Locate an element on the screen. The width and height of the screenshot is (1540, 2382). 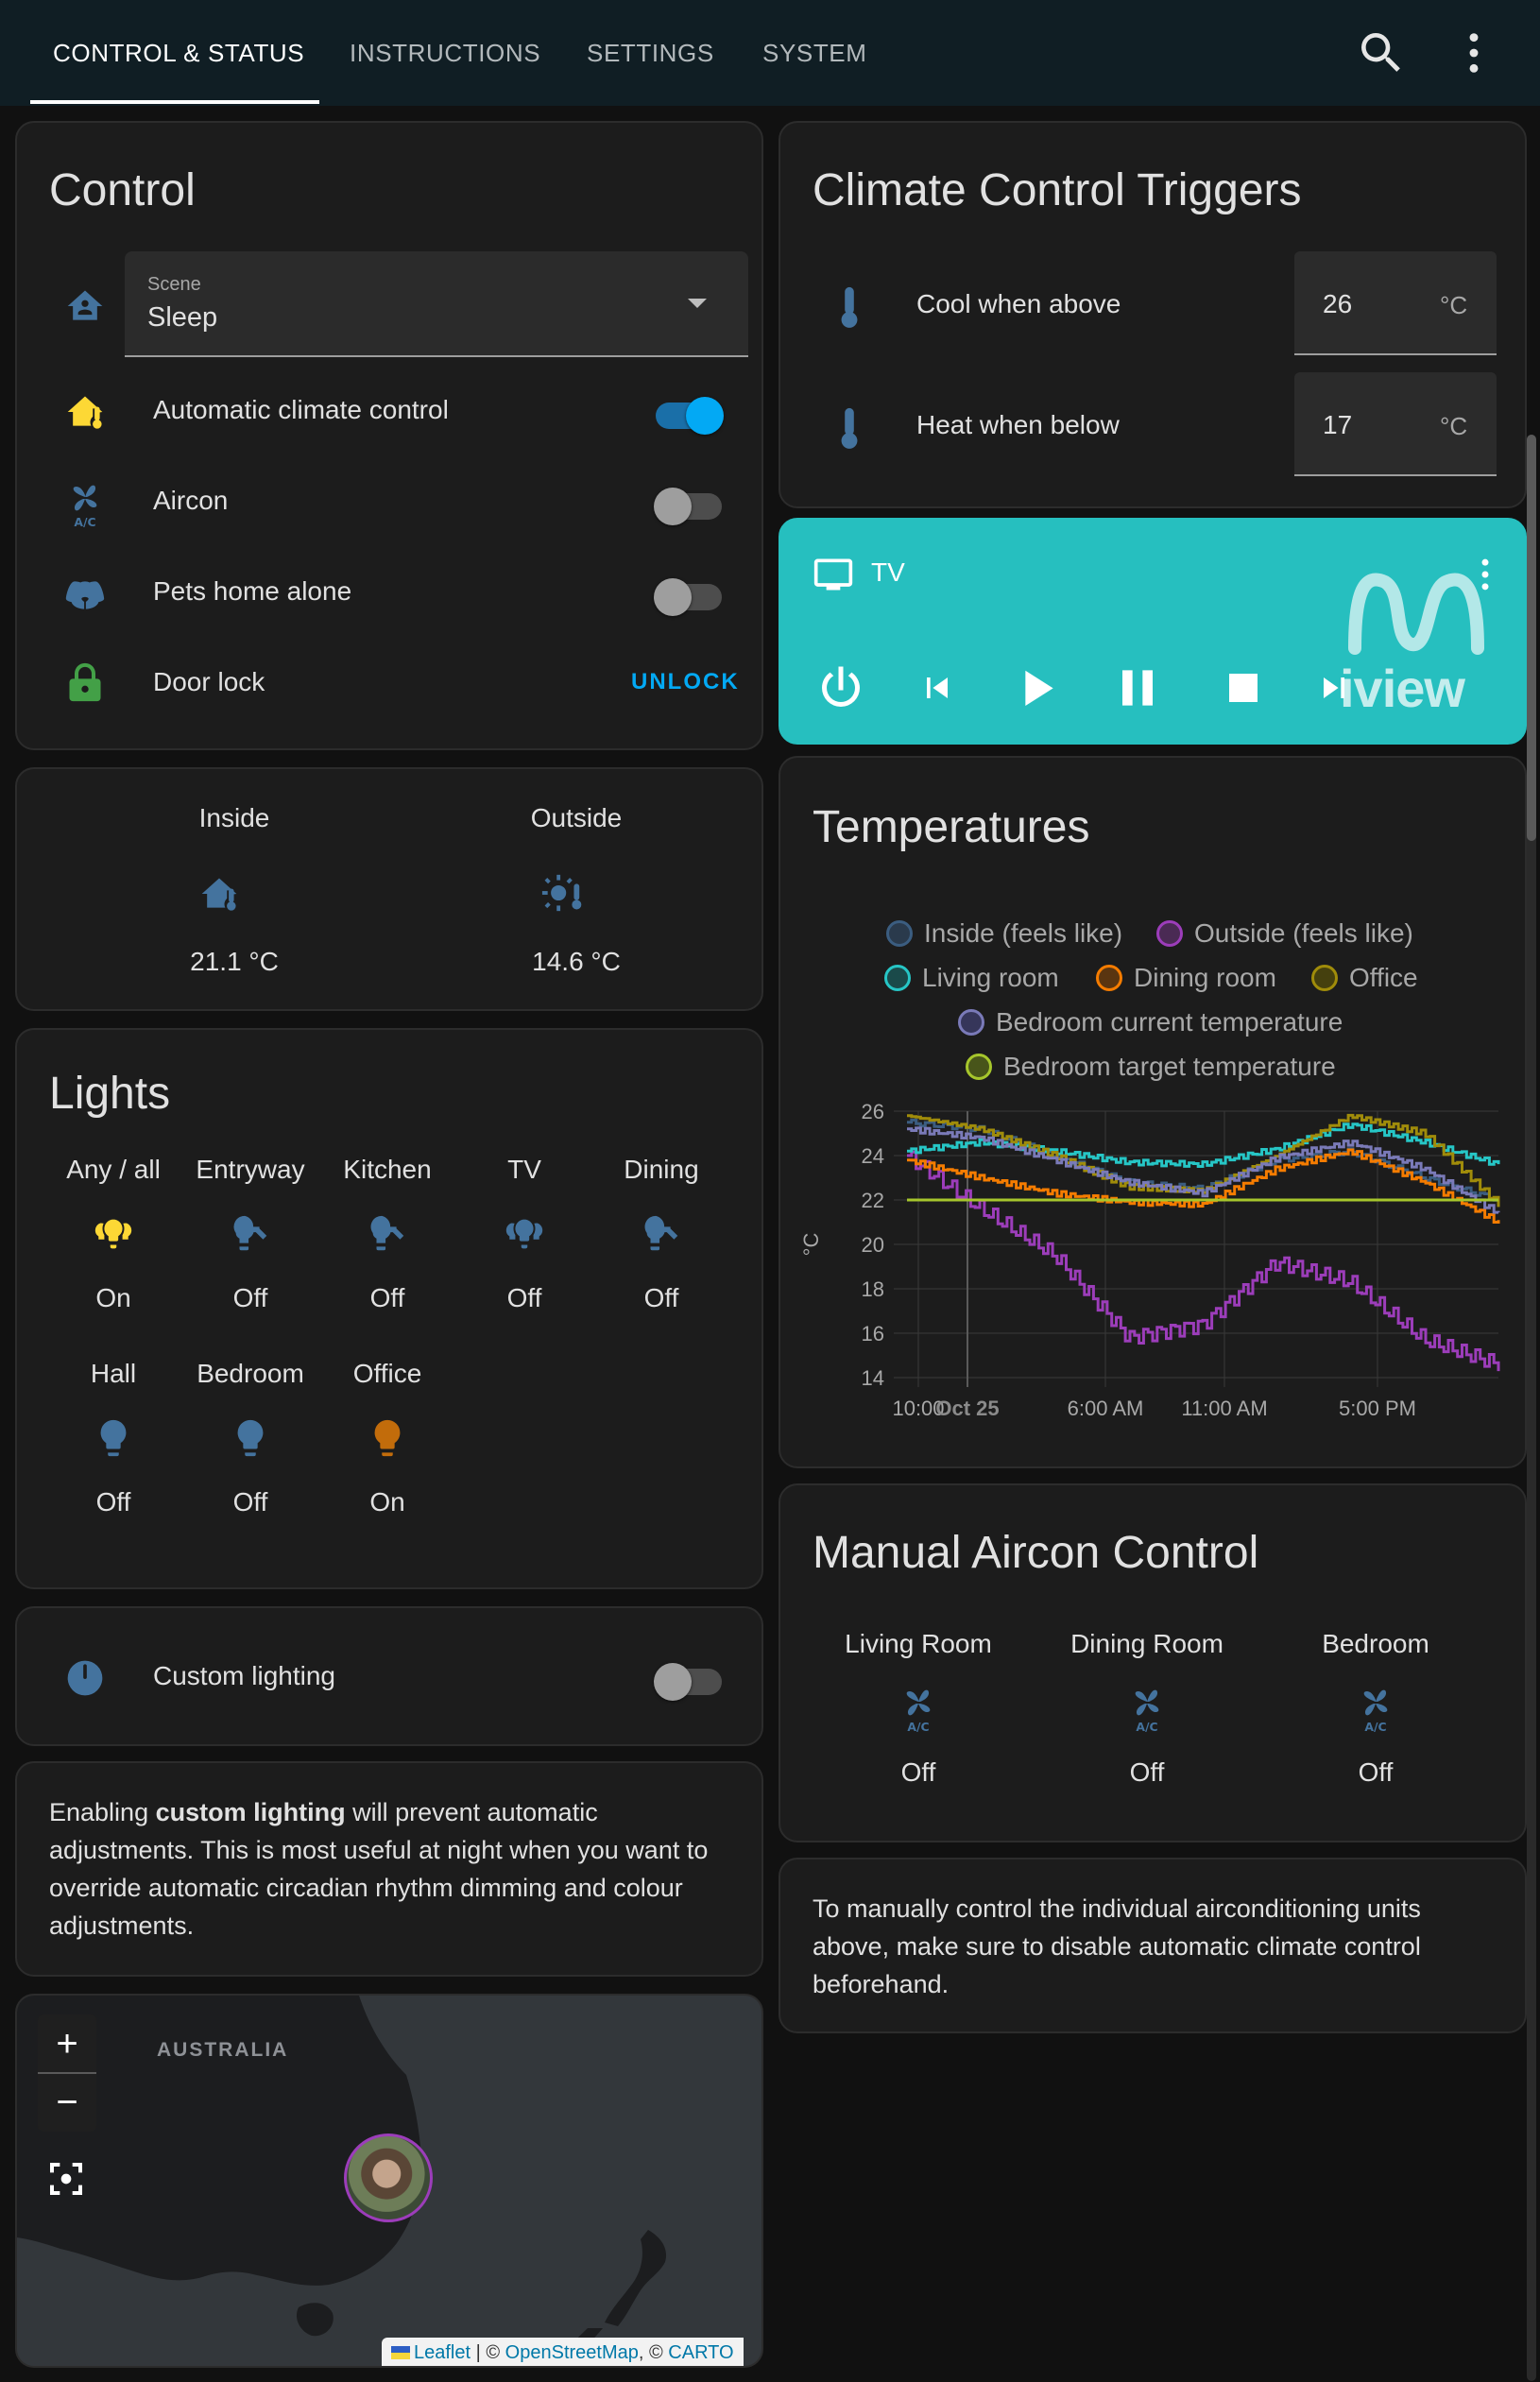
legend-item: Bedroom target temperature is located at coordinates (1151, 1067).